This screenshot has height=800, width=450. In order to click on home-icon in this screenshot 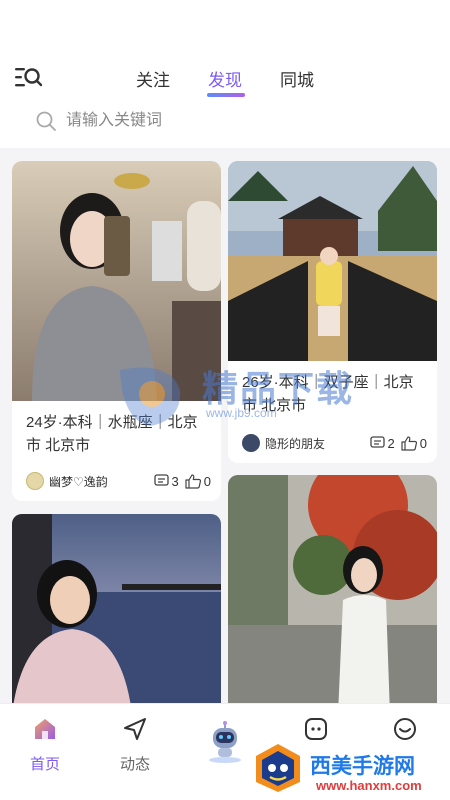, I will do `click(45, 729)`.